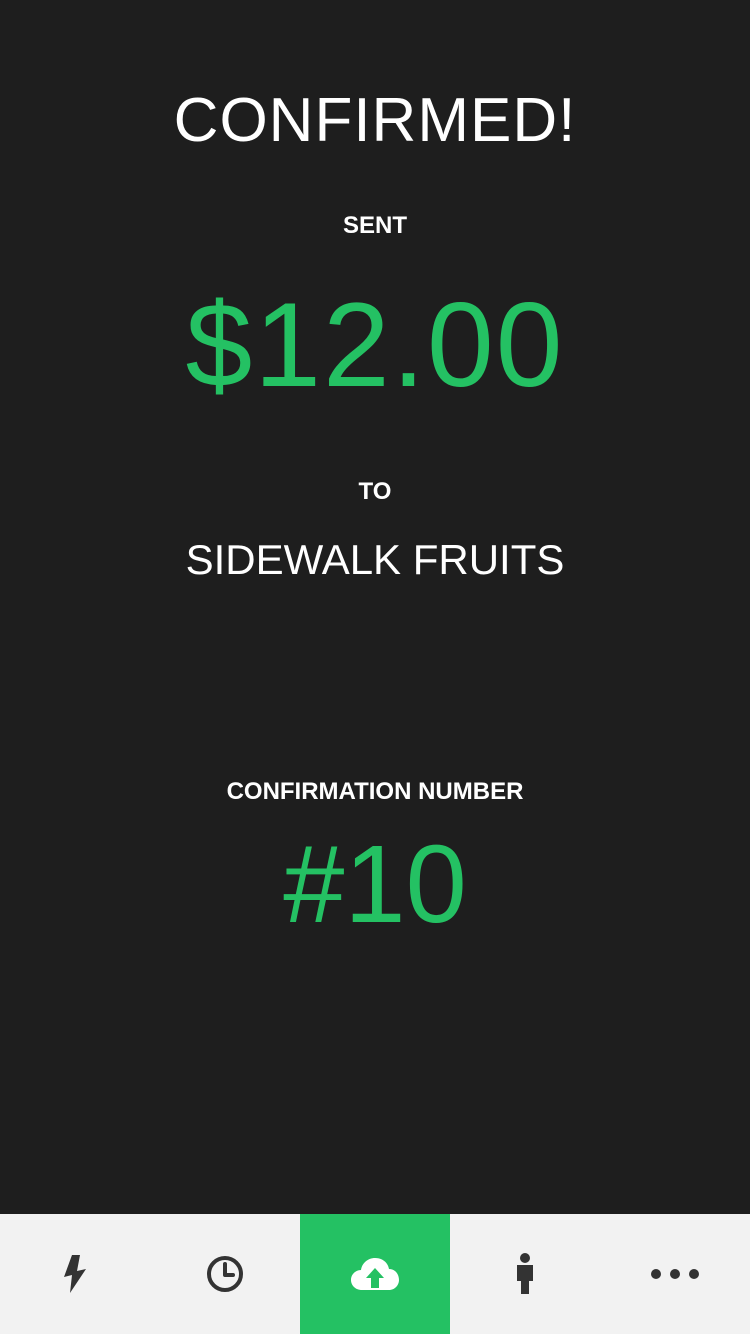 This screenshot has width=750, height=1334. I want to click on clock-icon, so click(225, 1274).